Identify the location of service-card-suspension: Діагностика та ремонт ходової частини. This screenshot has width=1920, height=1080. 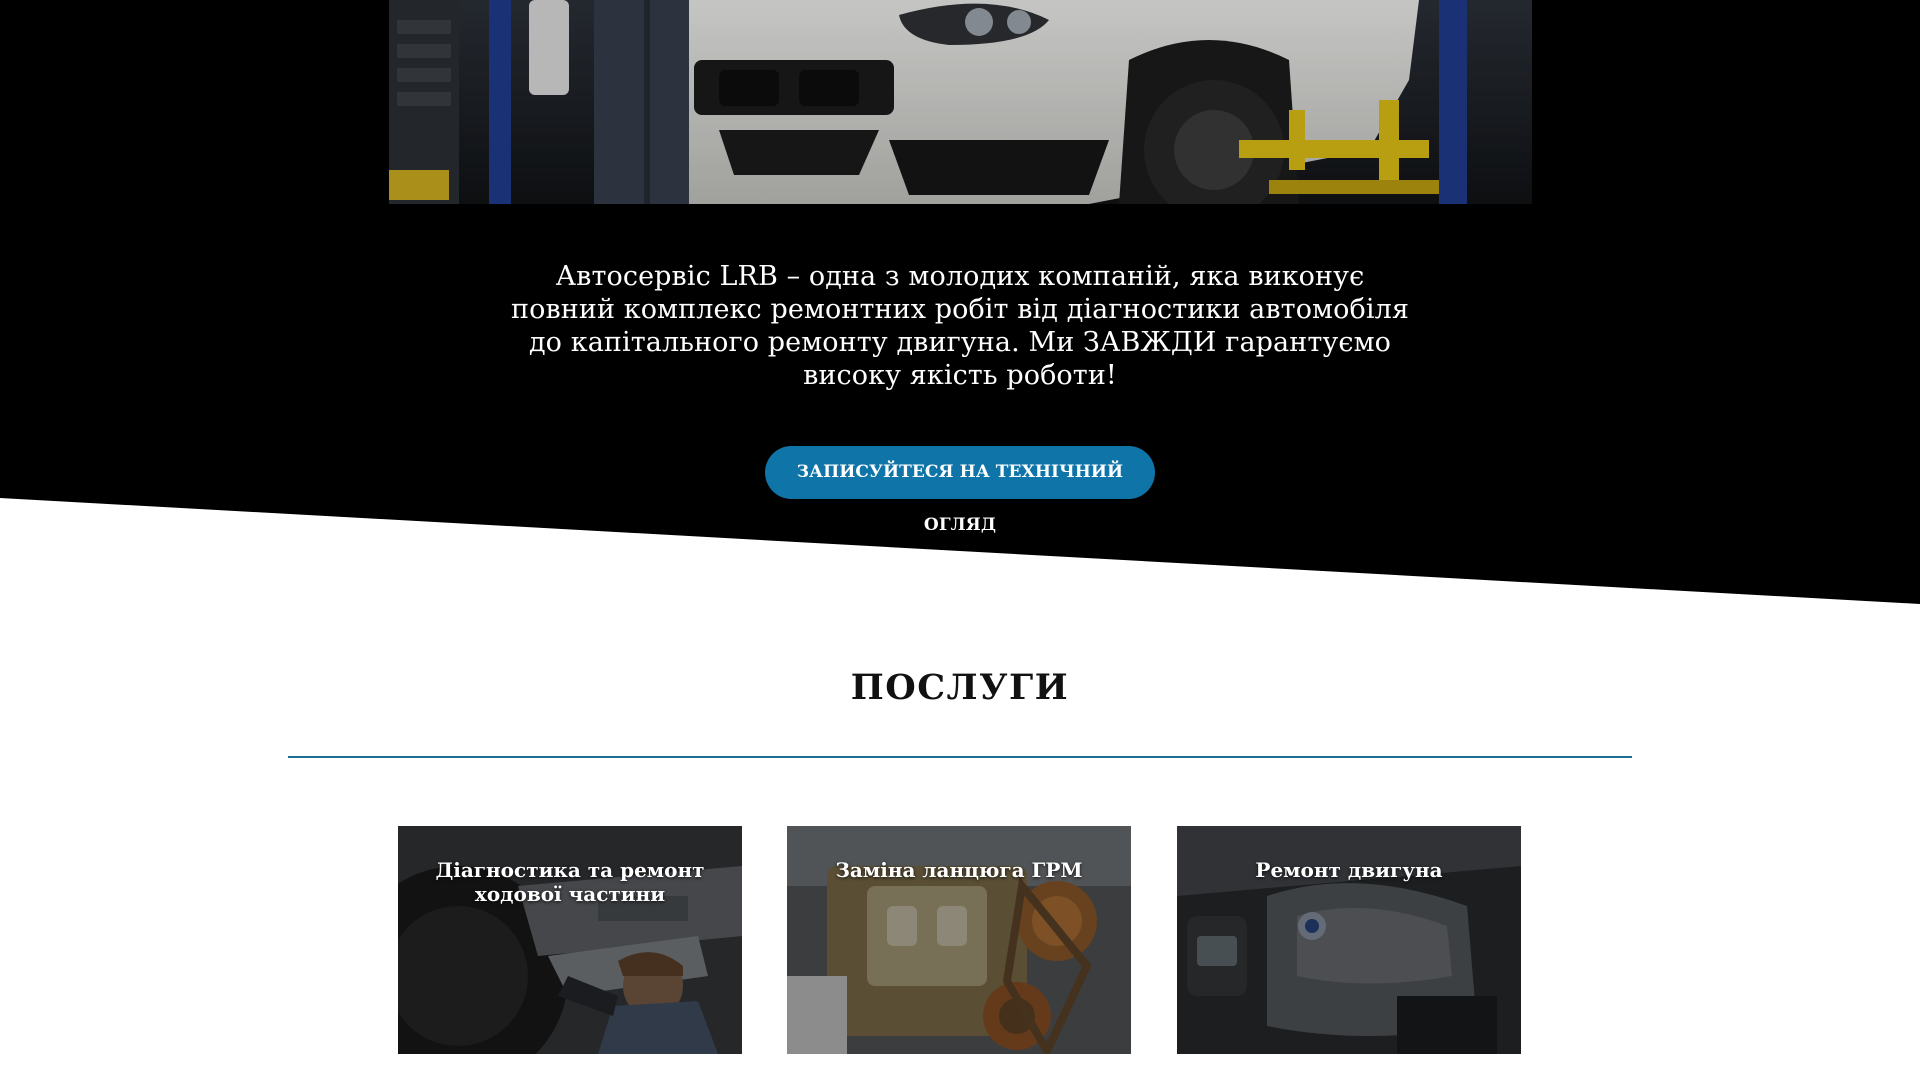
(570, 940).